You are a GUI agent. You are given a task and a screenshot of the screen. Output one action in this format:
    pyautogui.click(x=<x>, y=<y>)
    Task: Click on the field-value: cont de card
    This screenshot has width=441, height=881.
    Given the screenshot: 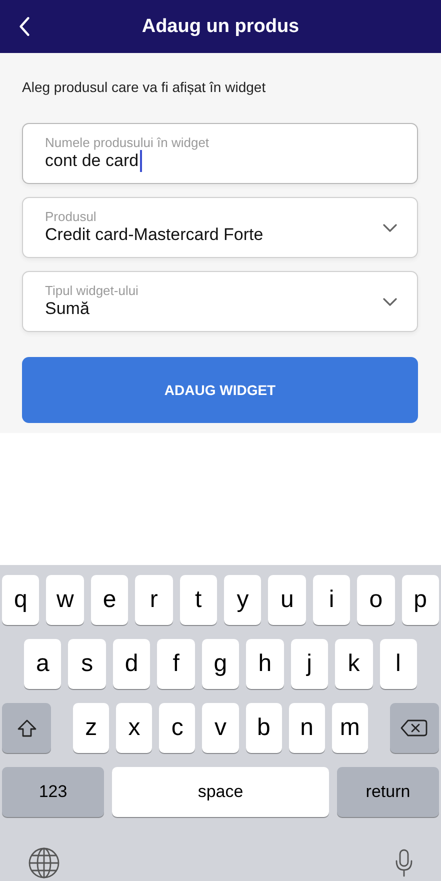 What is the action you would take?
    pyautogui.click(x=92, y=161)
    